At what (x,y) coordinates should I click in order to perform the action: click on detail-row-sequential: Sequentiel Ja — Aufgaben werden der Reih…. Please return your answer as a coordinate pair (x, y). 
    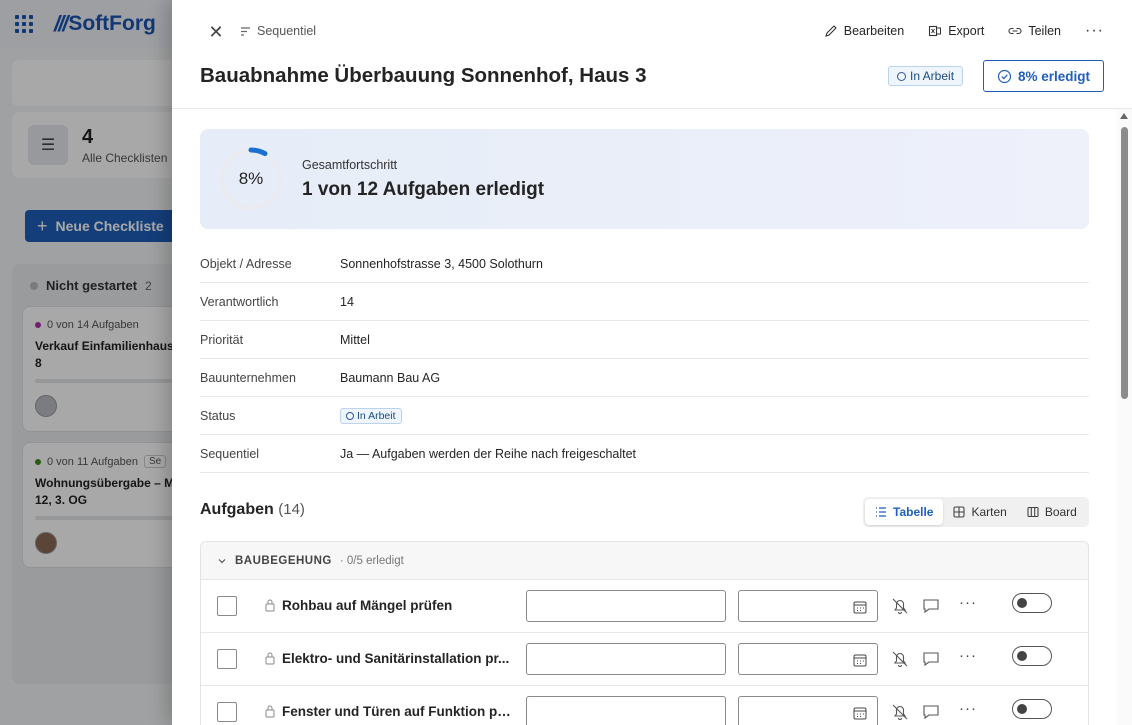
    Looking at the image, I should click on (644, 454).